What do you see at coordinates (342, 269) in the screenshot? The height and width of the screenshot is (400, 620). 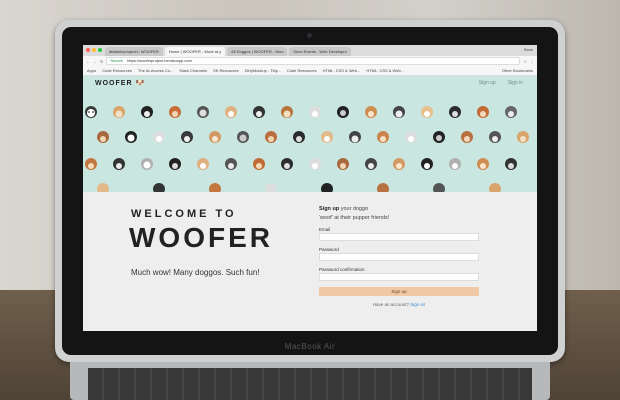 I see `password-confirmation-label: Password confirmation` at bounding box center [342, 269].